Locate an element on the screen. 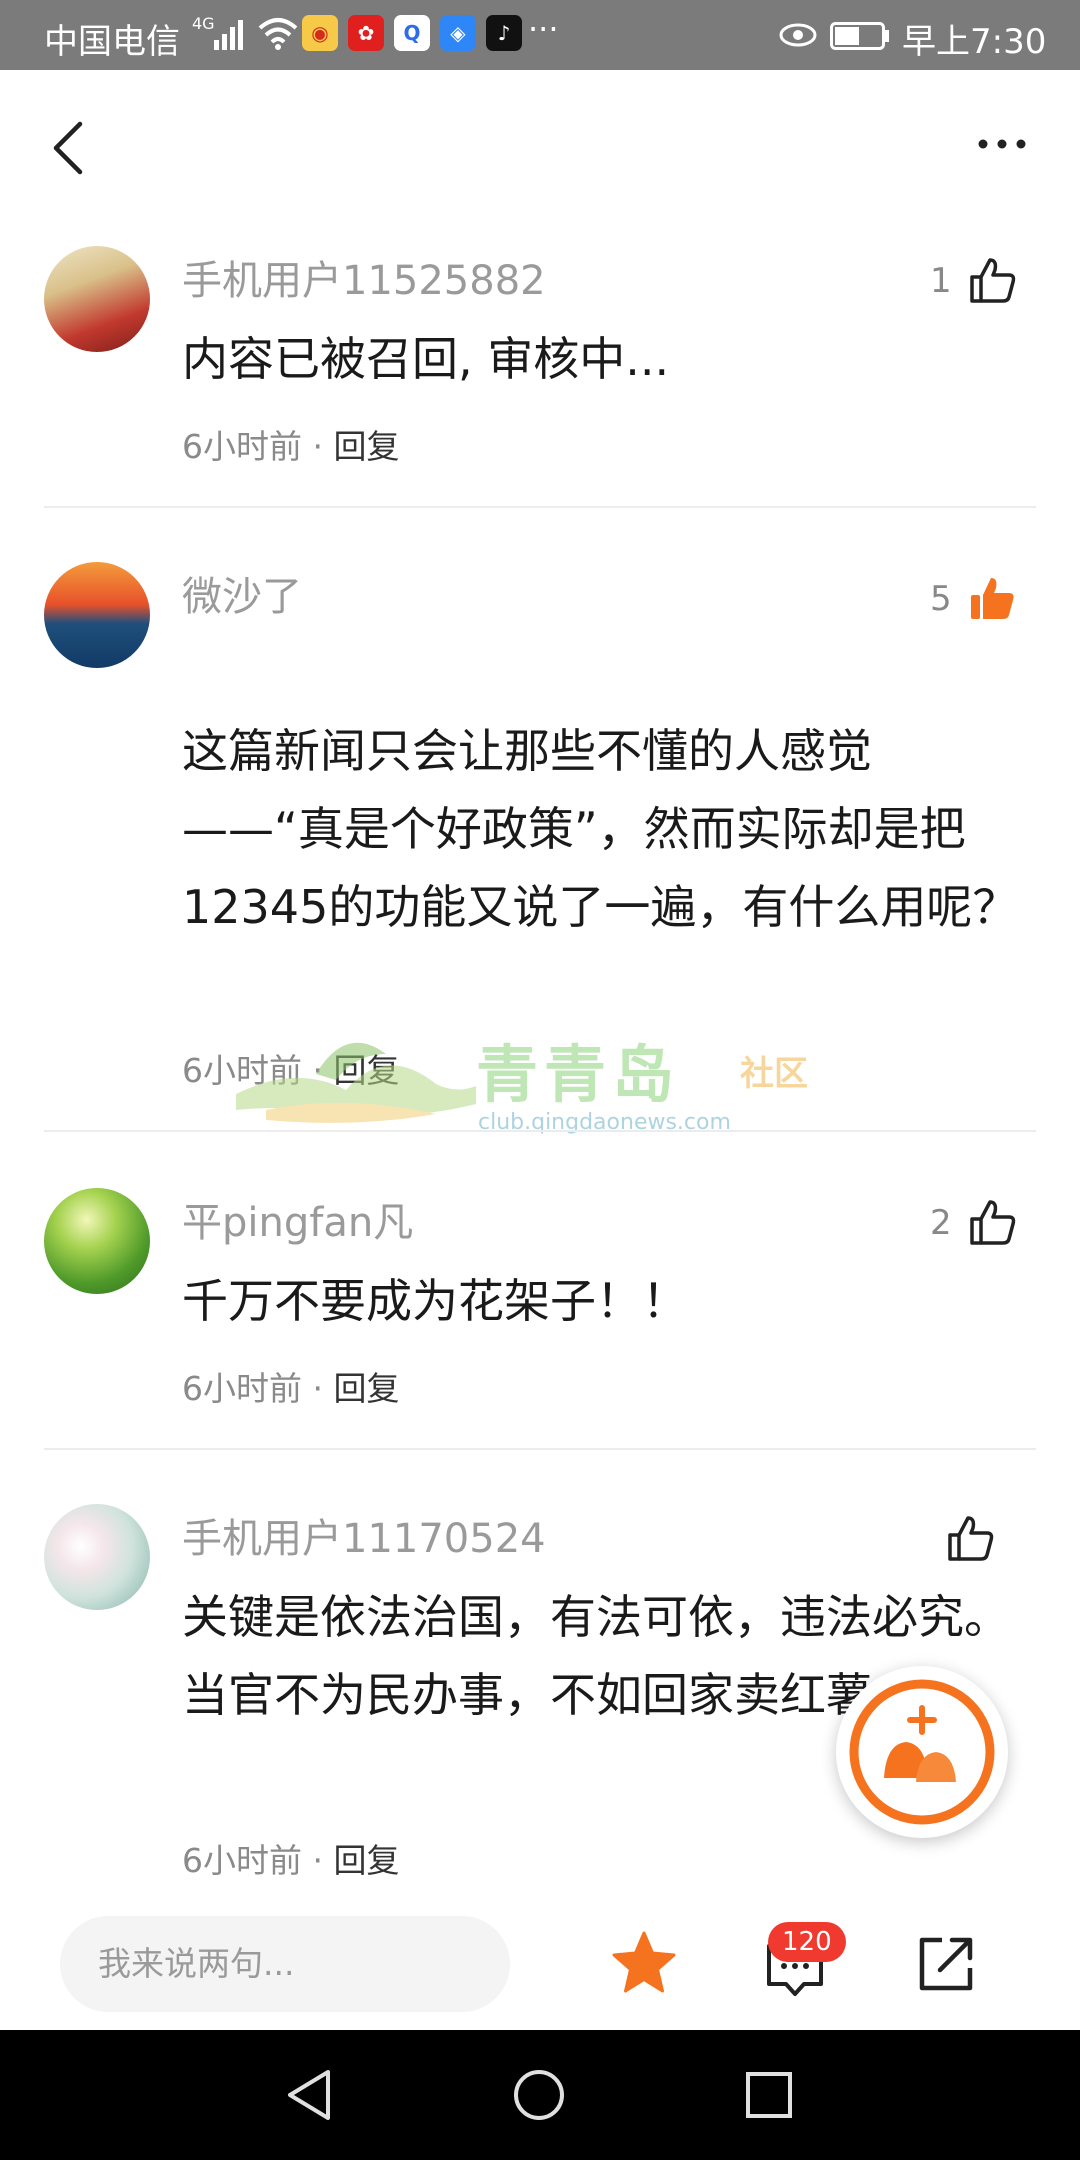 The image size is (1080, 2160). clock: 早上7:30 is located at coordinates (974, 42).